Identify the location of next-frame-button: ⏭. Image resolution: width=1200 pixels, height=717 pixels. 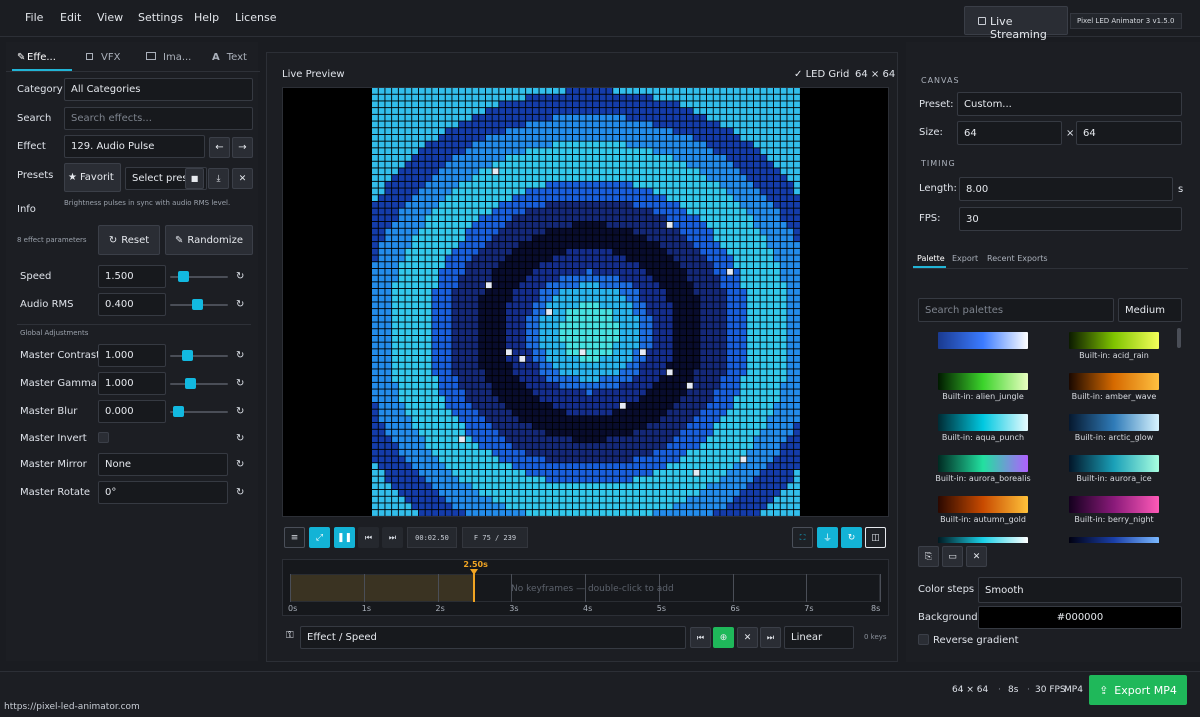
(392, 537).